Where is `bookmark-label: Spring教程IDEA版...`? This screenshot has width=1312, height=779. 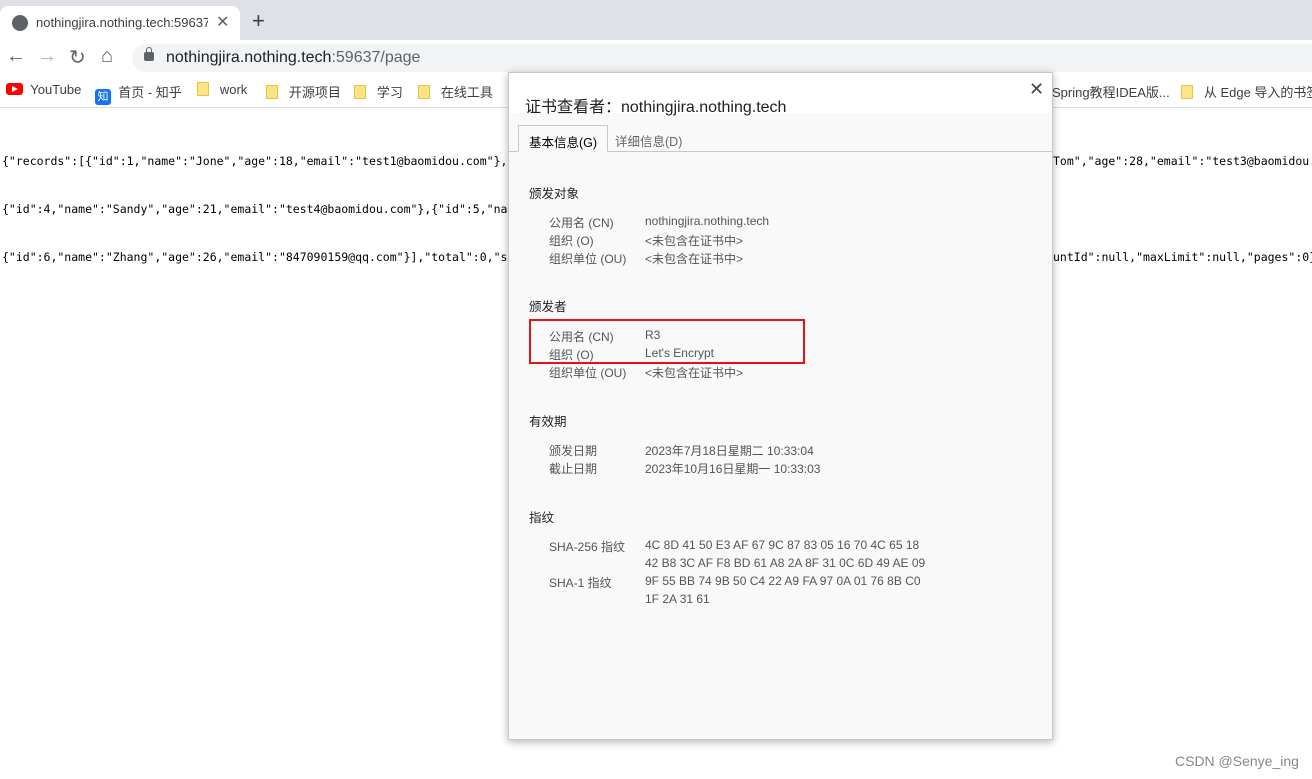
bookmark-label: Spring教程IDEA版... is located at coordinates (1111, 92).